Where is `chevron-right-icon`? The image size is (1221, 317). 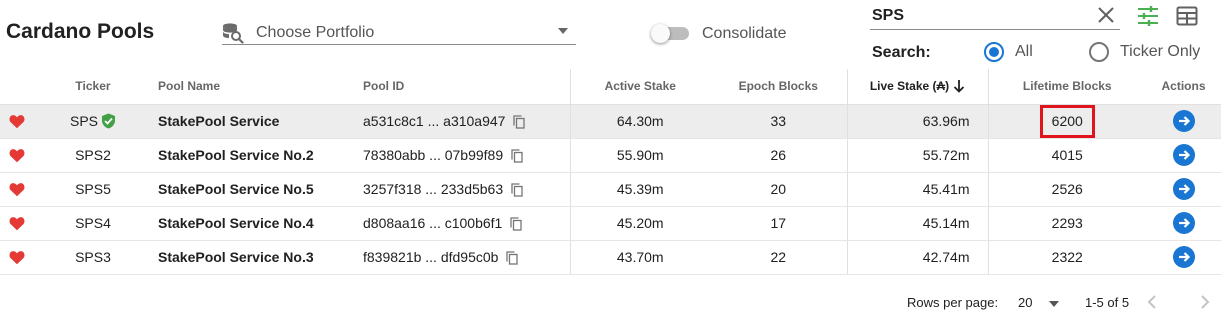 chevron-right-icon is located at coordinates (1205, 302).